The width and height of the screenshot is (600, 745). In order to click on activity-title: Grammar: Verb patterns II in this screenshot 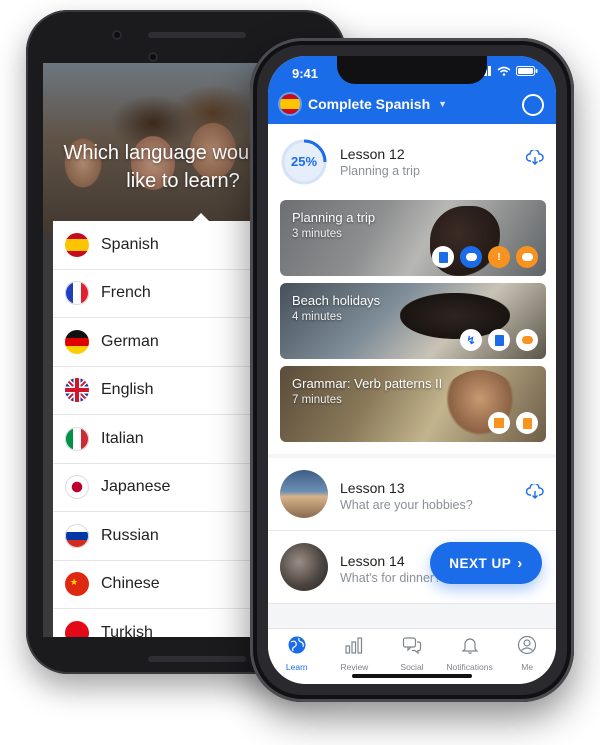, I will do `click(367, 383)`.